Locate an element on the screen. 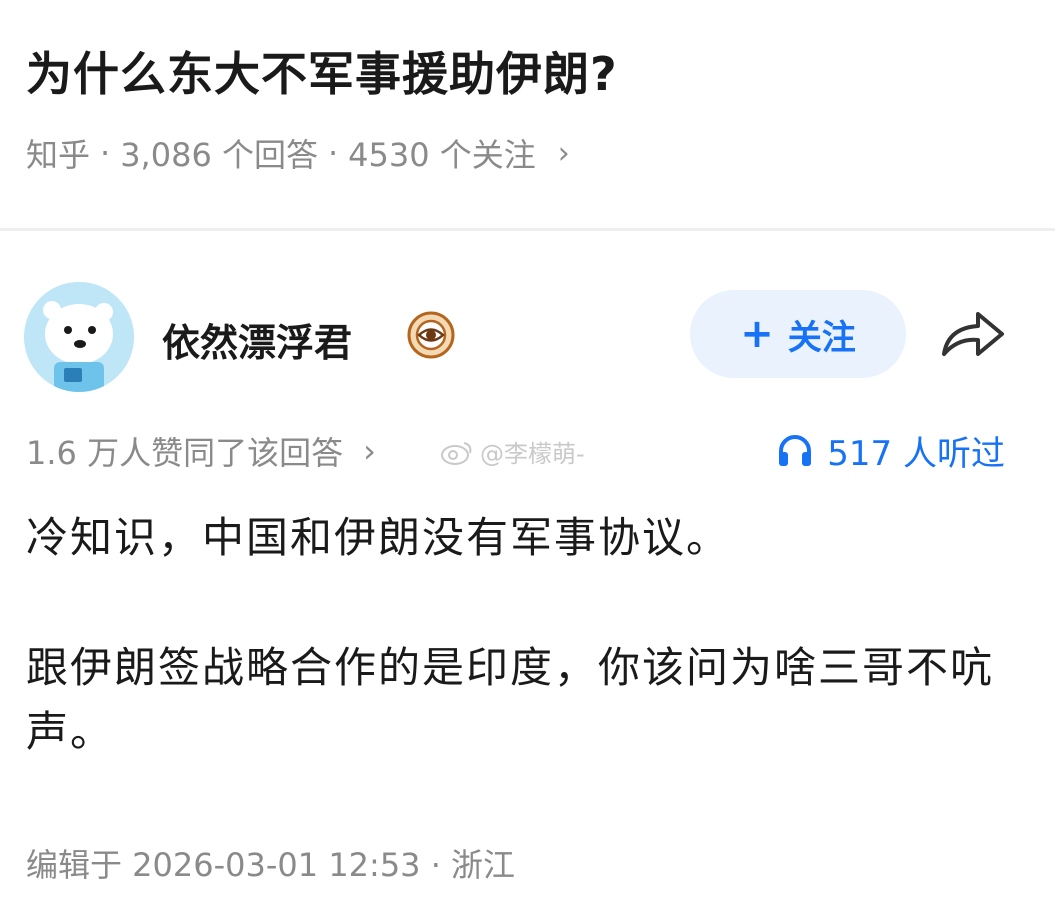 This screenshot has width=1055, height=904. follow-label: 关注 is located at coordinates (821, 337).